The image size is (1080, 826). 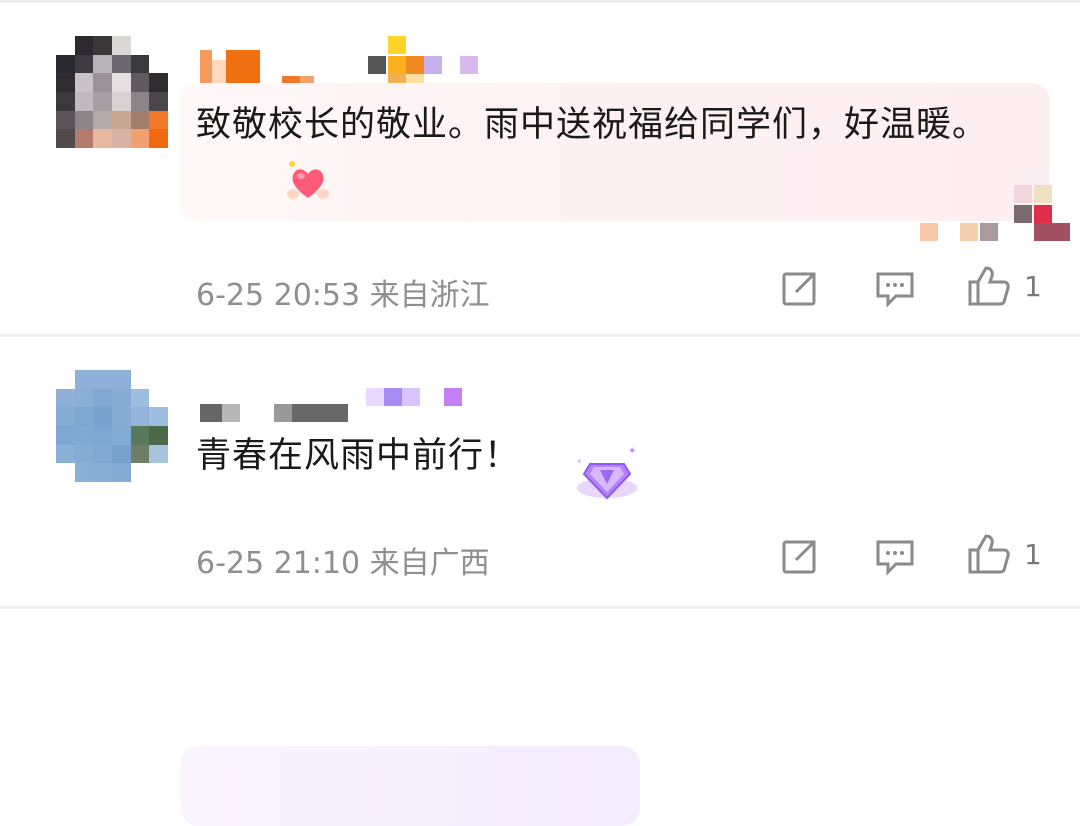 I want to click on comment-date: 6-25 21:10, so click(x=278, y=563).